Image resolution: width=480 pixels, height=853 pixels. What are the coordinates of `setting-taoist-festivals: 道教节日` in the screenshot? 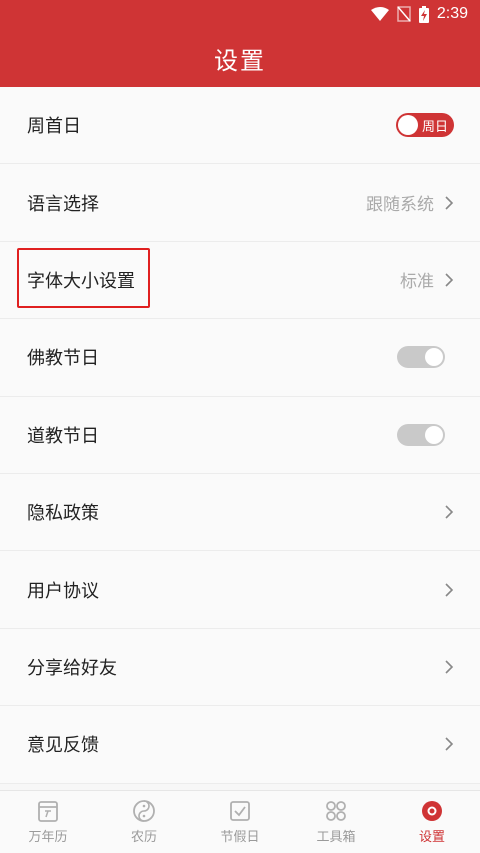 It's located at (240, 435).